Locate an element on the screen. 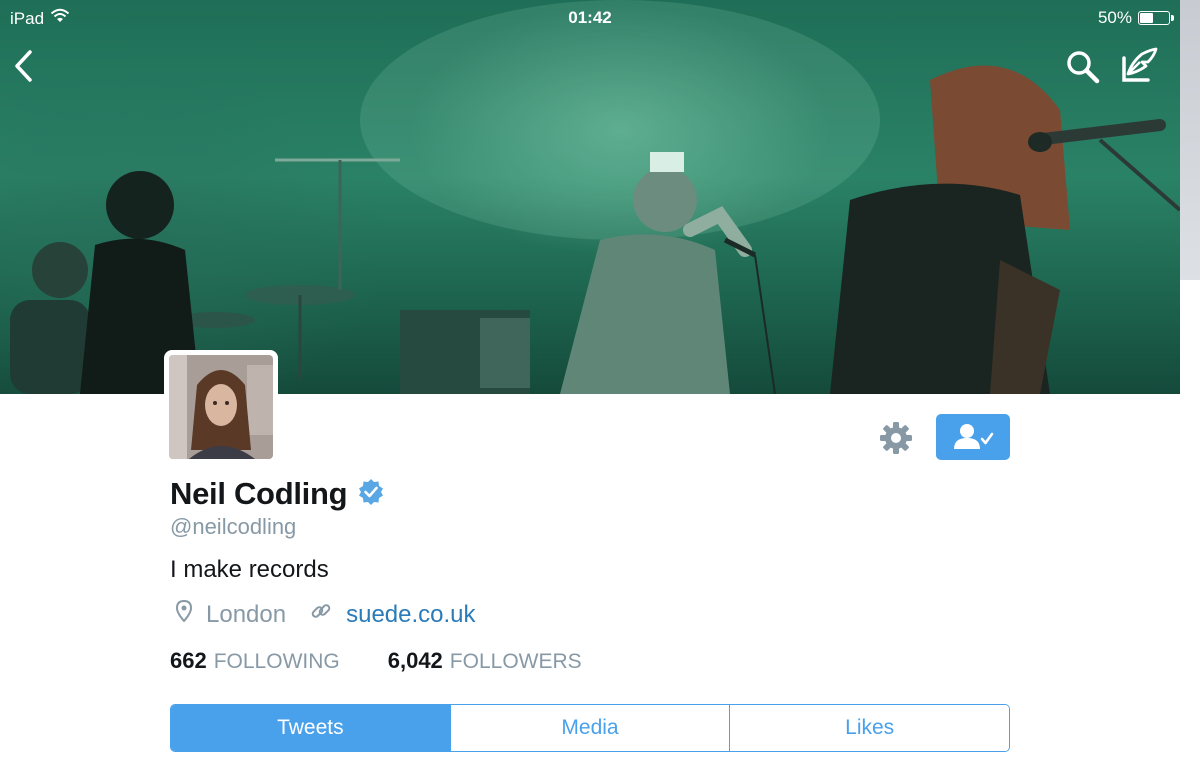  battery-percent: 50% is located at coordinates (1114, 17).